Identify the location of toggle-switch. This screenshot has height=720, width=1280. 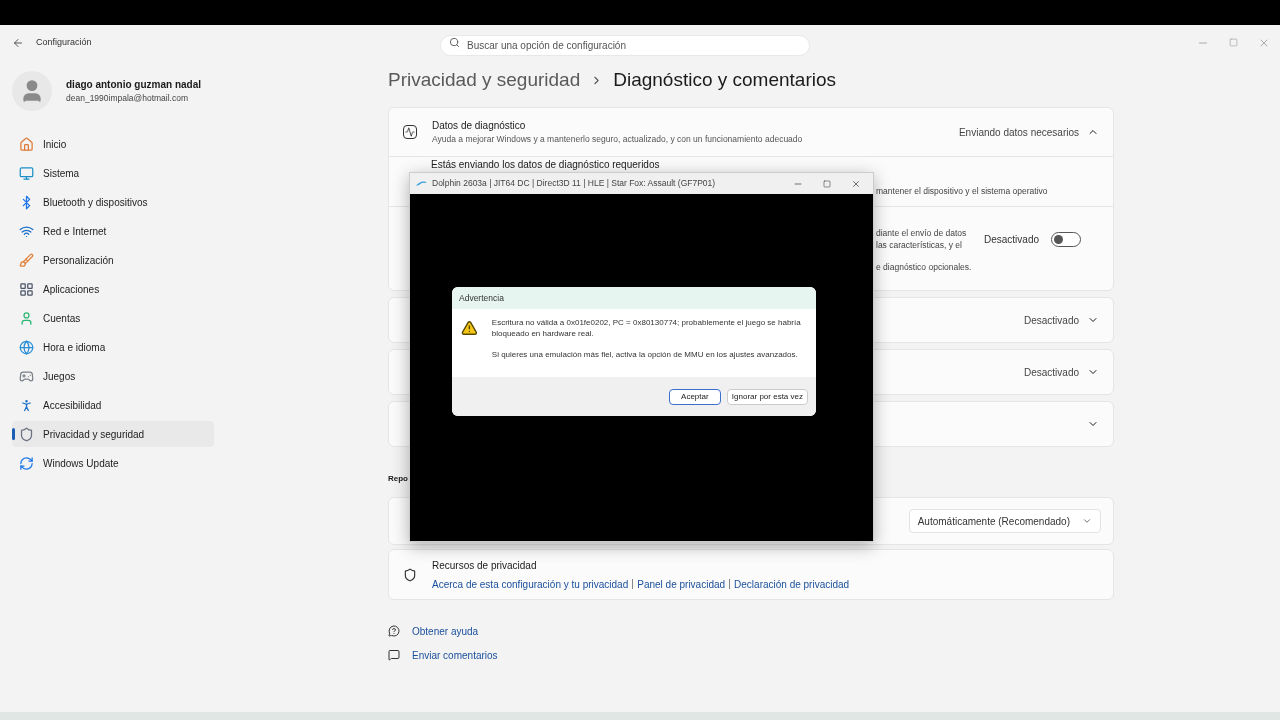
(1066, 239).